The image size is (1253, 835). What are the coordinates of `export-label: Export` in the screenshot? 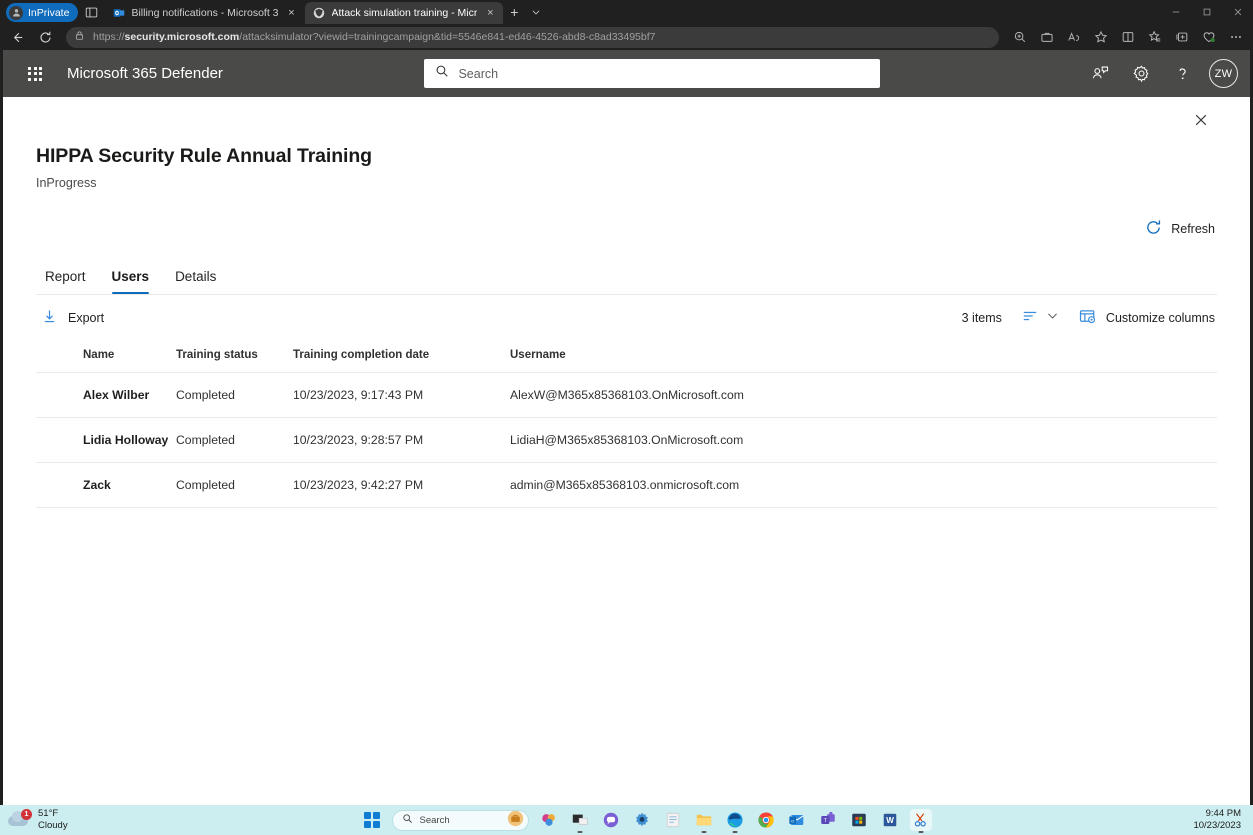 It's located at (86, 318).